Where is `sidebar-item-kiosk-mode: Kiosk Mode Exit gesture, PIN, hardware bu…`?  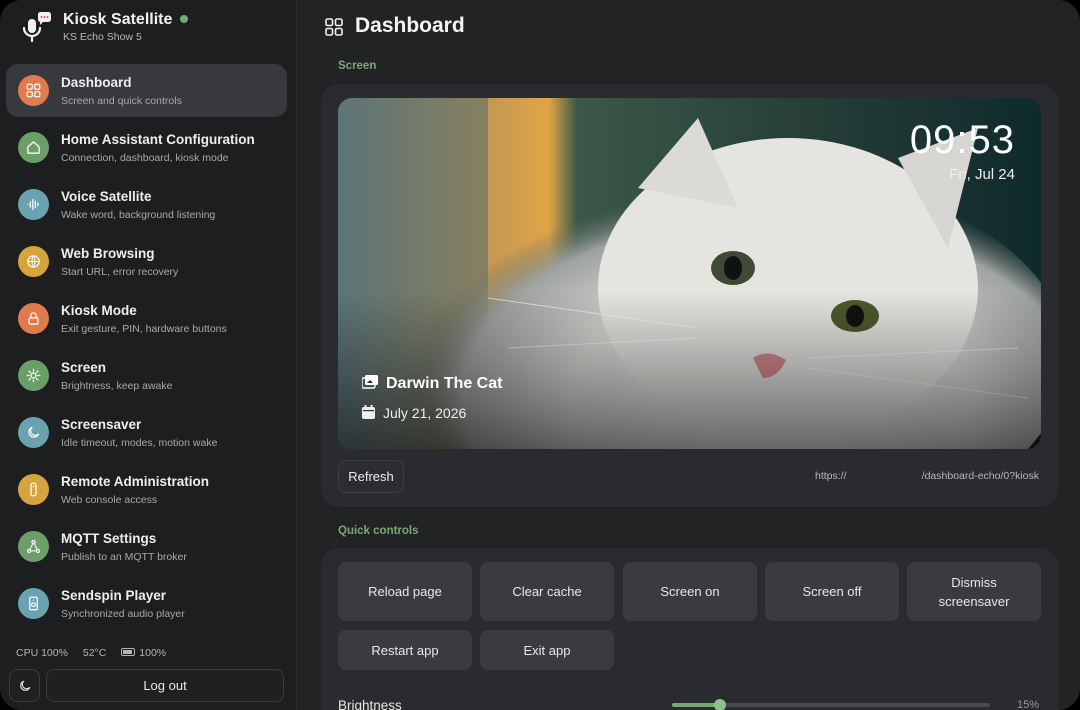
sidebar-item-kiosk-mode: Kiosk Mode Exit gesture, PIN, hardware bu… is located at coordinates (146, 318).